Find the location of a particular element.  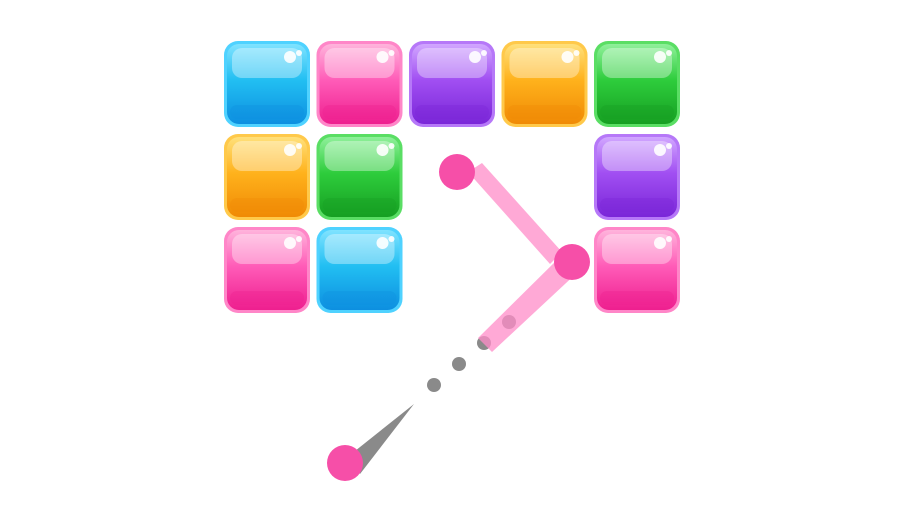

launcher-ball is located at coordinates (345, 463).